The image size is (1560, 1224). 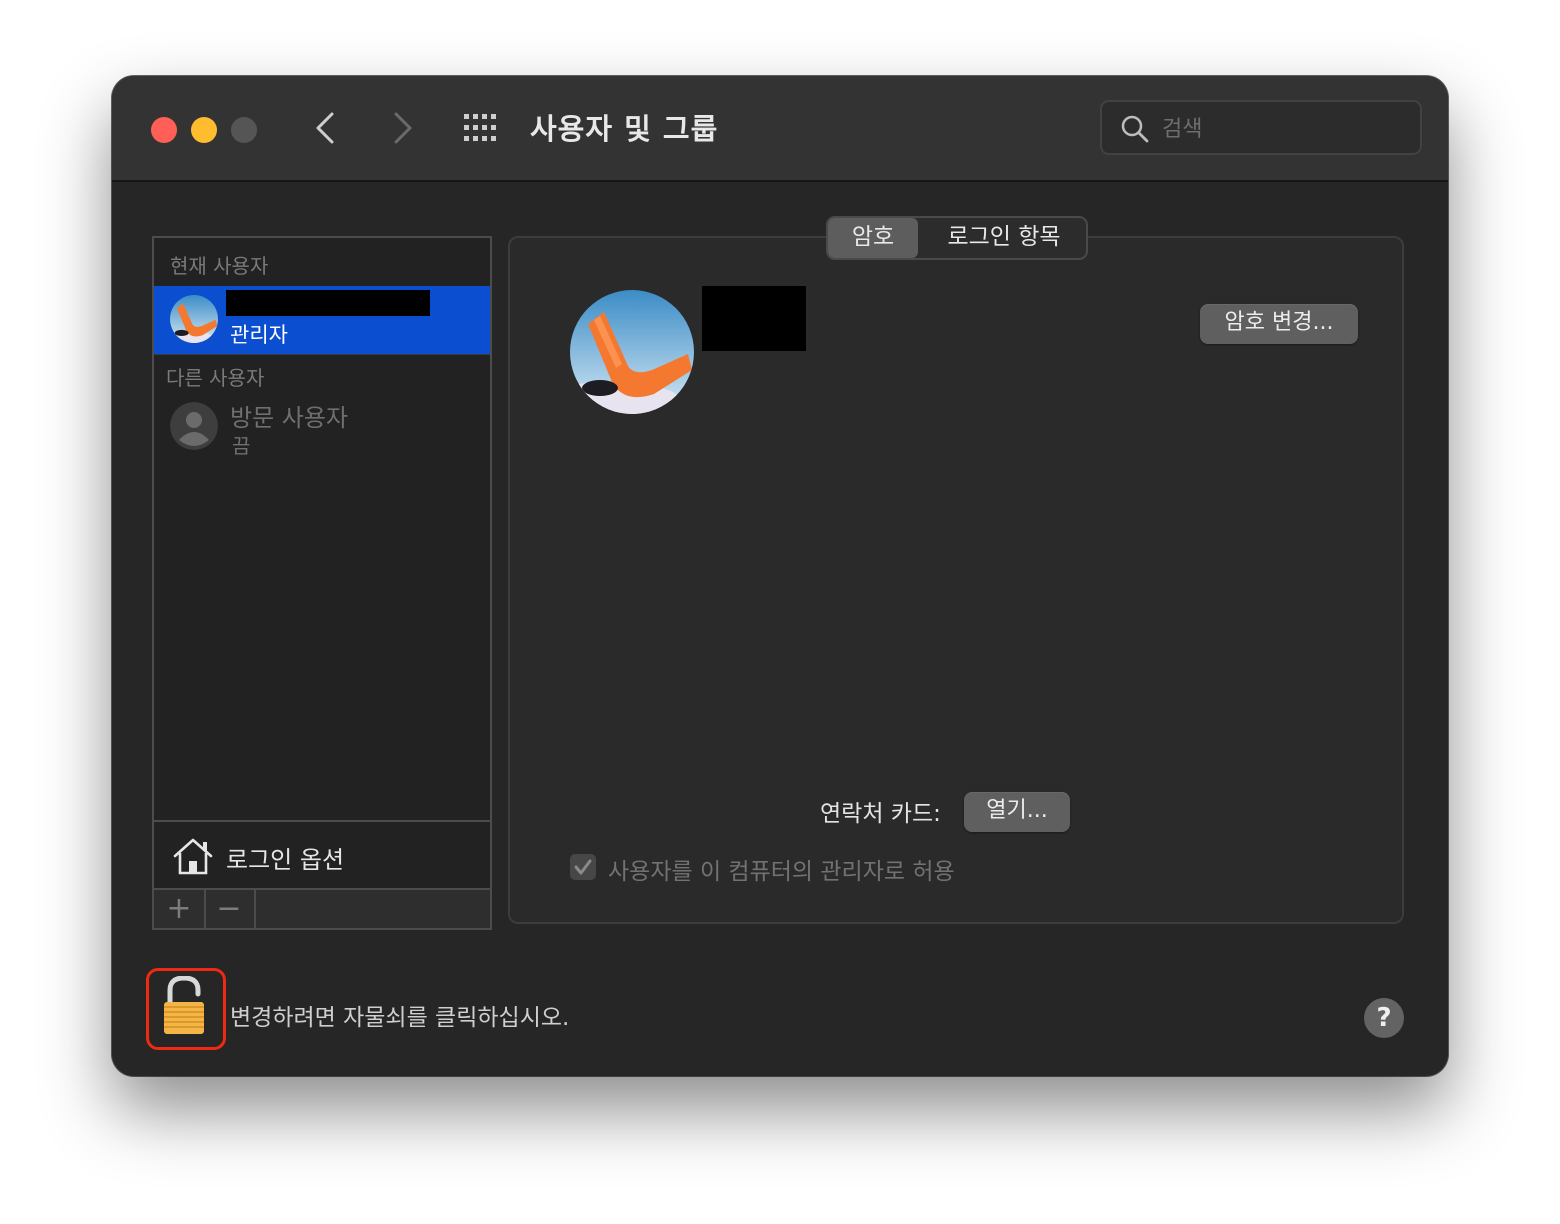 I want to click on show-all-button, so click(x=482, y=128).